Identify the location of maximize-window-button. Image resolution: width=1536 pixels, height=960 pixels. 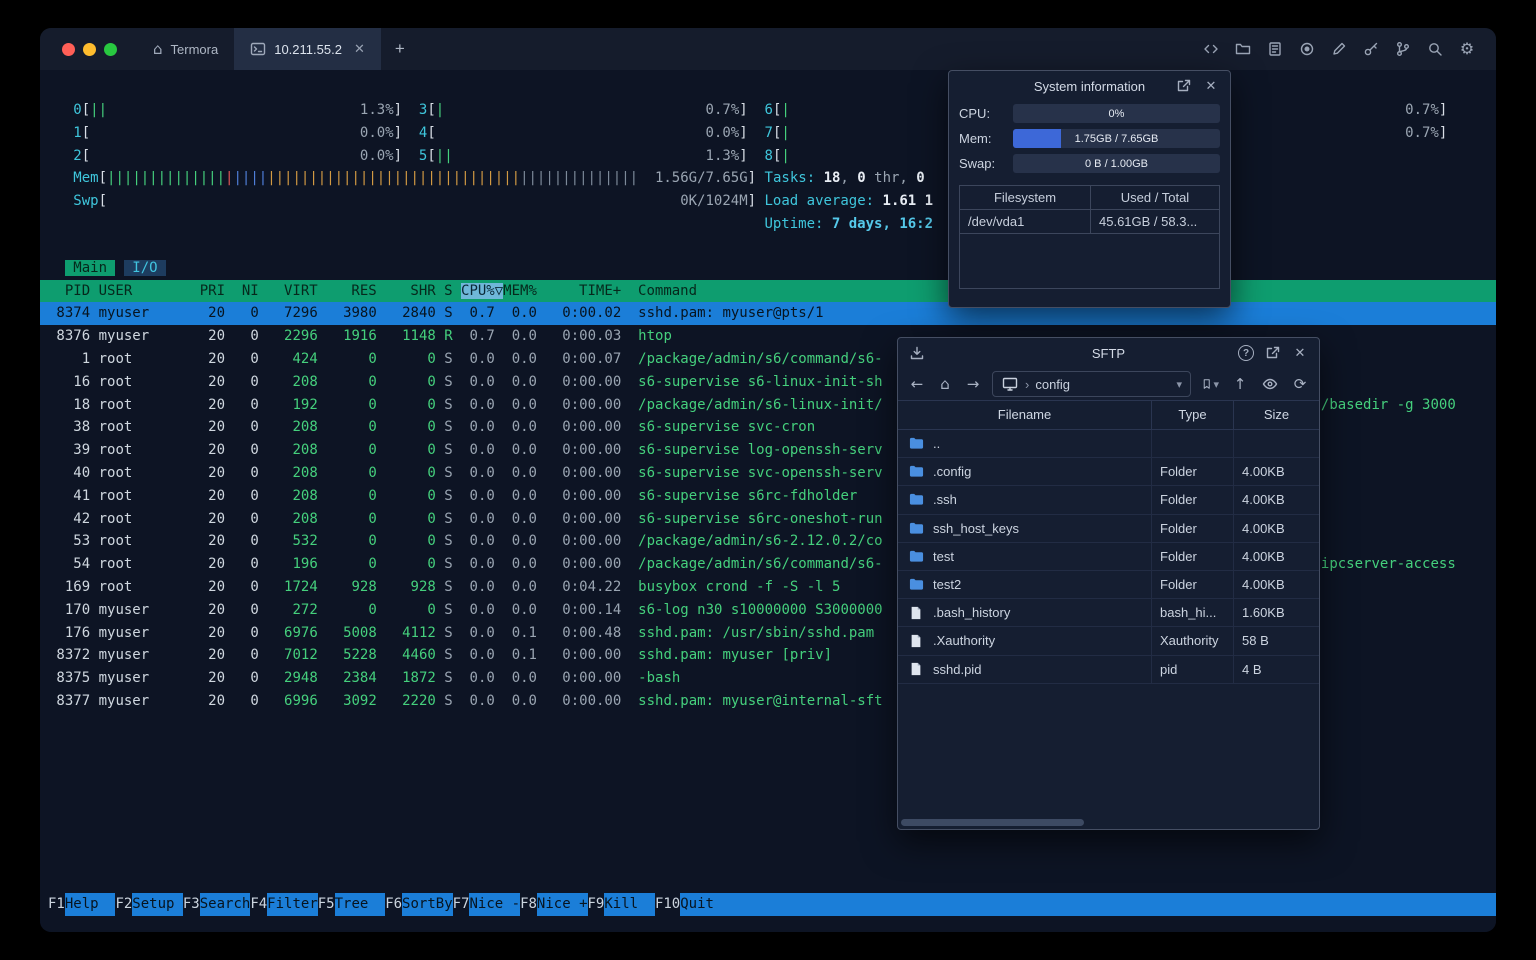
(110, 49).